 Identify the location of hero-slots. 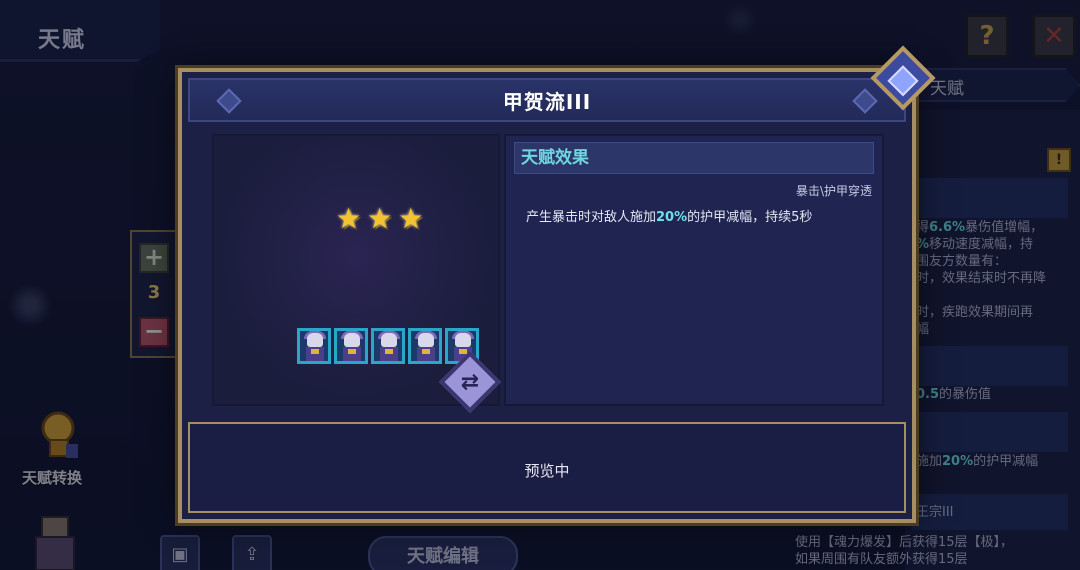
(388, 346).